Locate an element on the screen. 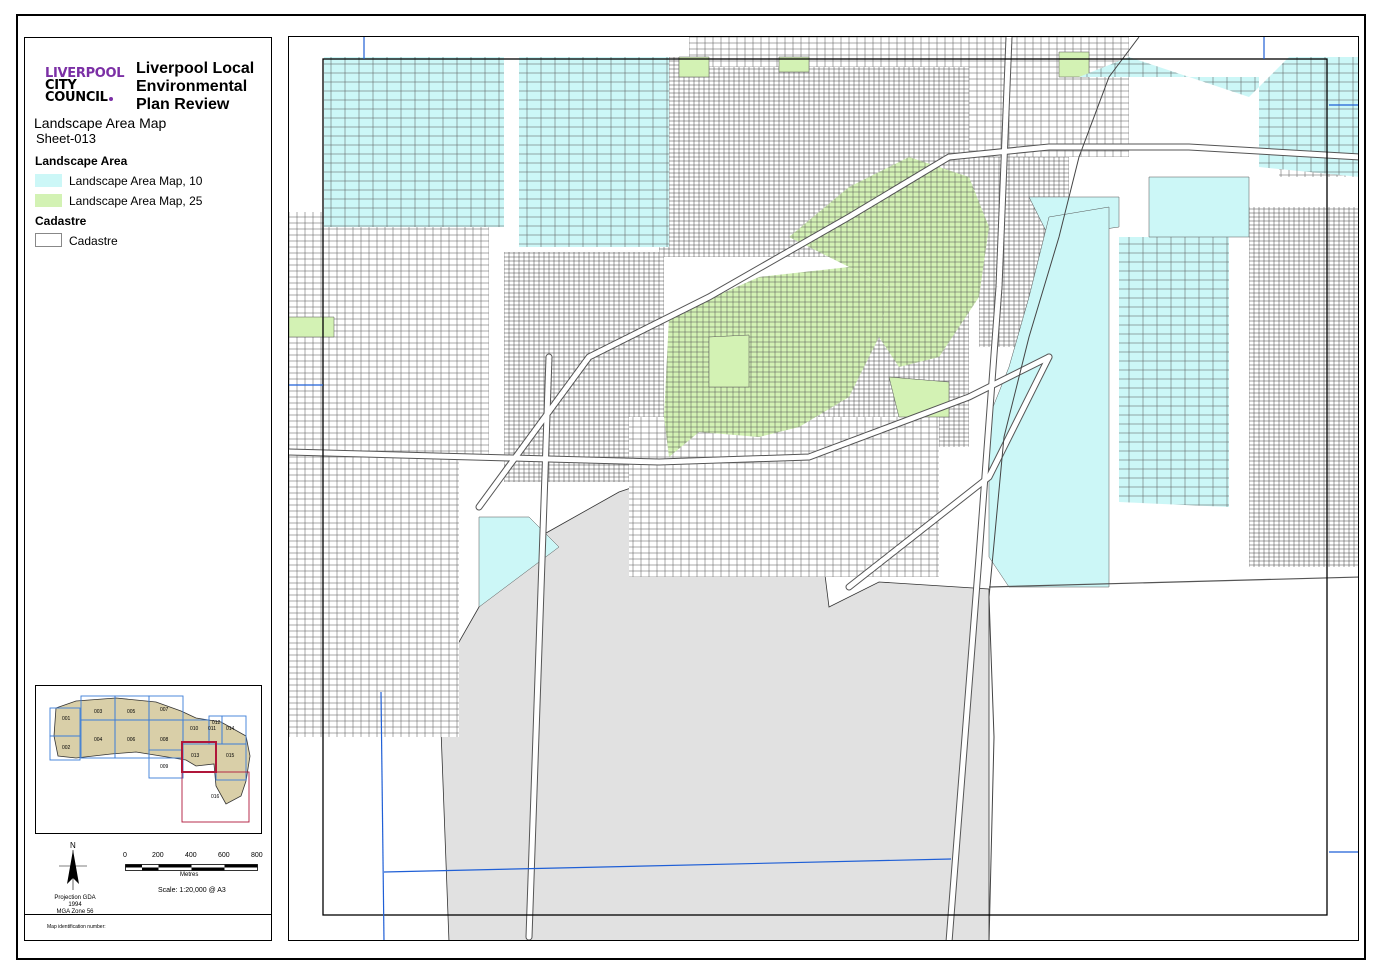  logo-dot-icon is located at coordinates (110, 99).